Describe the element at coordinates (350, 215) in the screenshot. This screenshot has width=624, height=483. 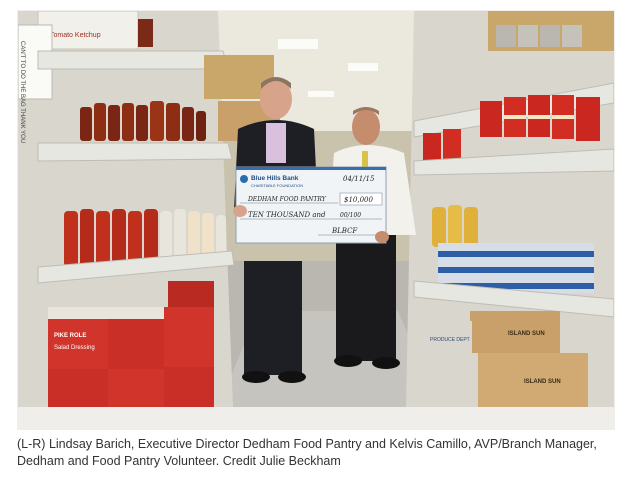
I see `check-cents: 00/100` at that location.